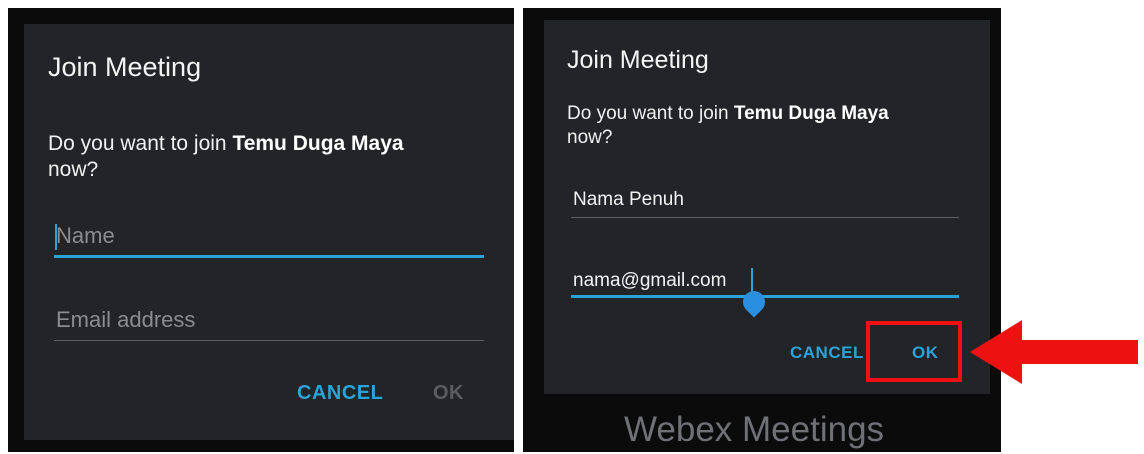 The image size is (1144, 454). I want to click on email-value: nama@gmail.com, so click(650, 280).